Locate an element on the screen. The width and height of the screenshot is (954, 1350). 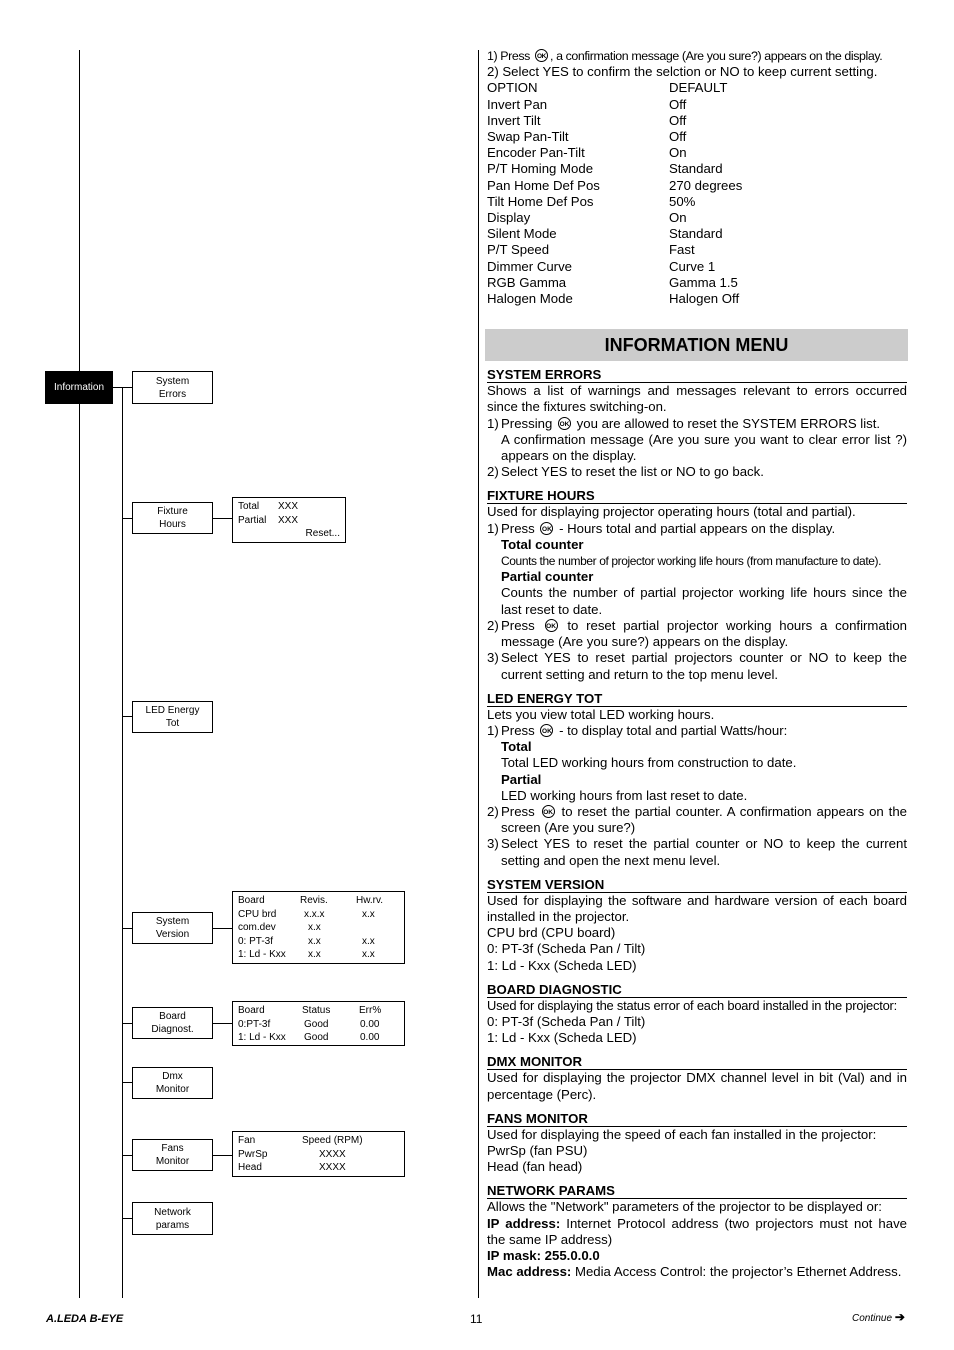
display-cell: XXX is located at coordinates (288, 520).